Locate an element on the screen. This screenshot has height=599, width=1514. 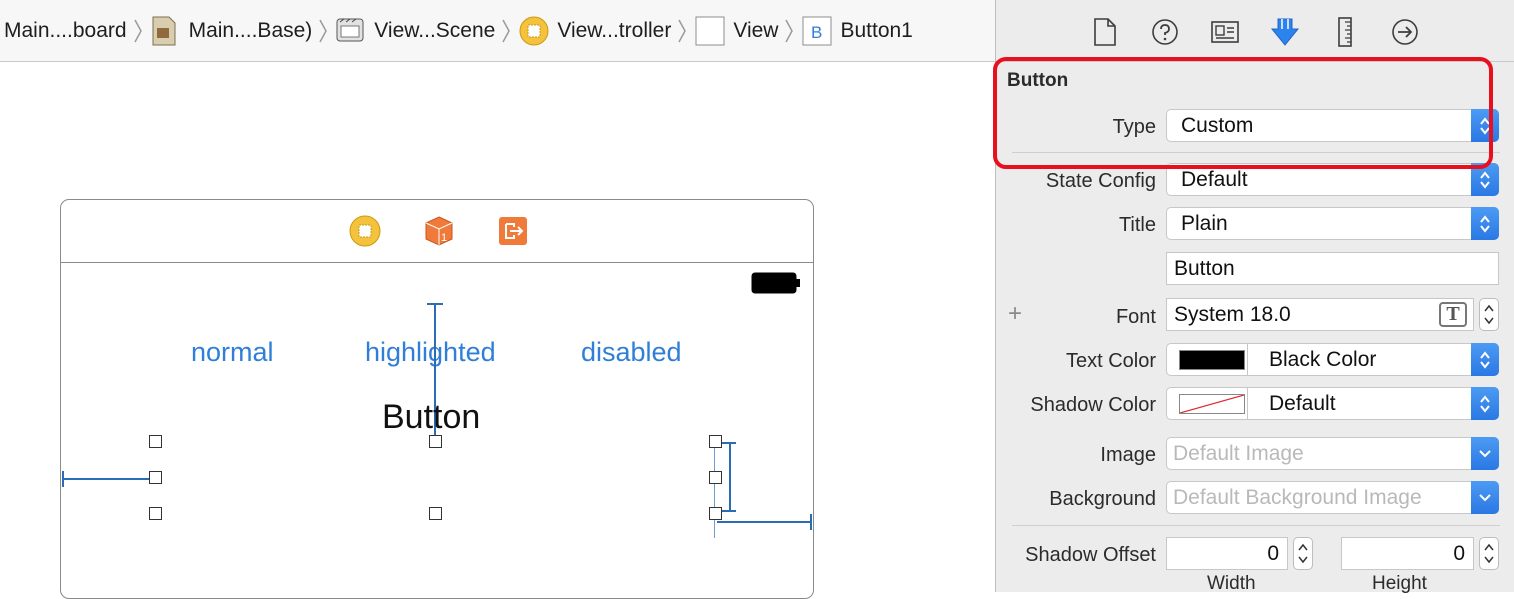
title-popup: Plain is located at coordinates (1332, 223).